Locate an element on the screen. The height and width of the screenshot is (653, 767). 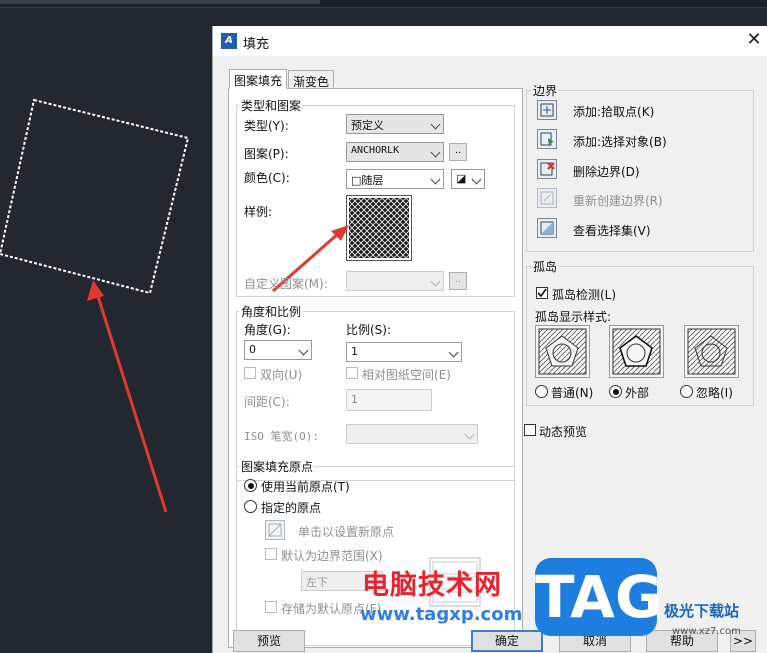
use-current-origin-label: 使用当前原点(T) is located at coordinates (305, 487).